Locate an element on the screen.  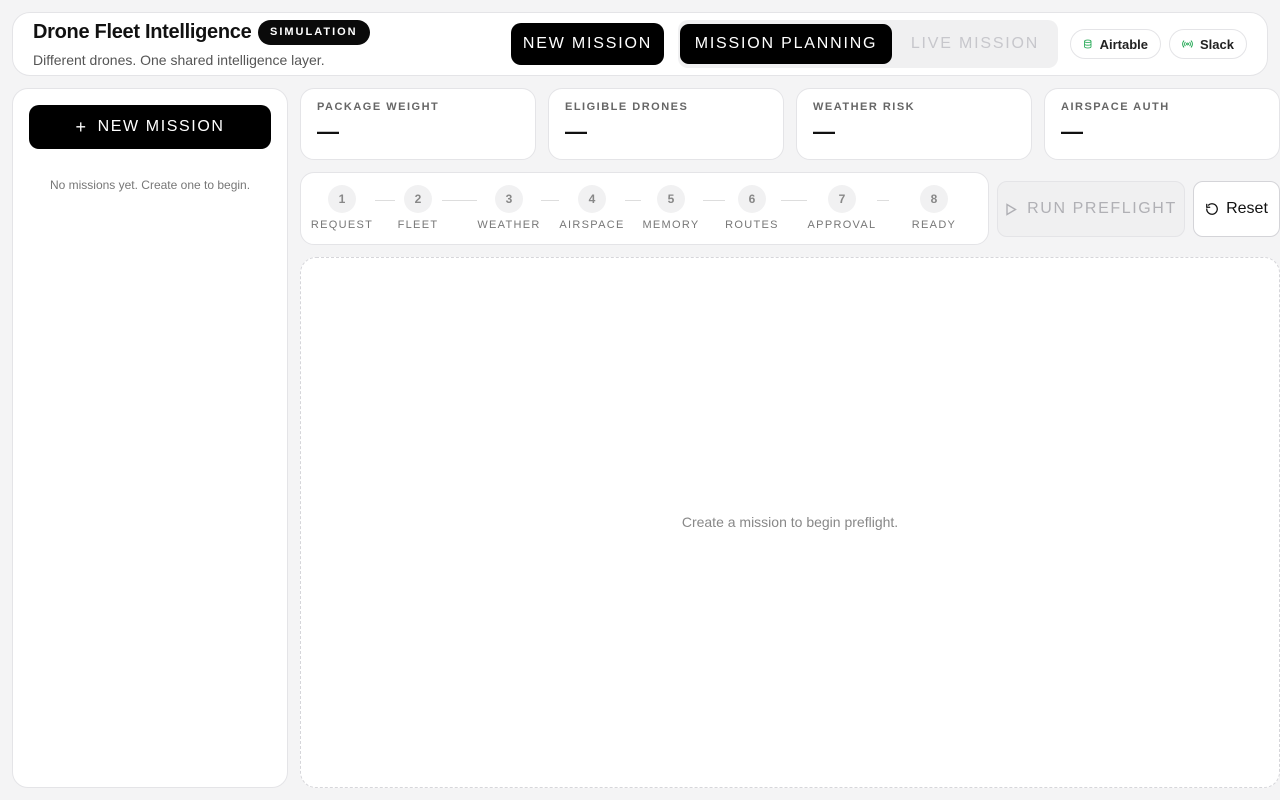
app-title: Drone Fleet Intelligence is located at coordinates (142, 32).